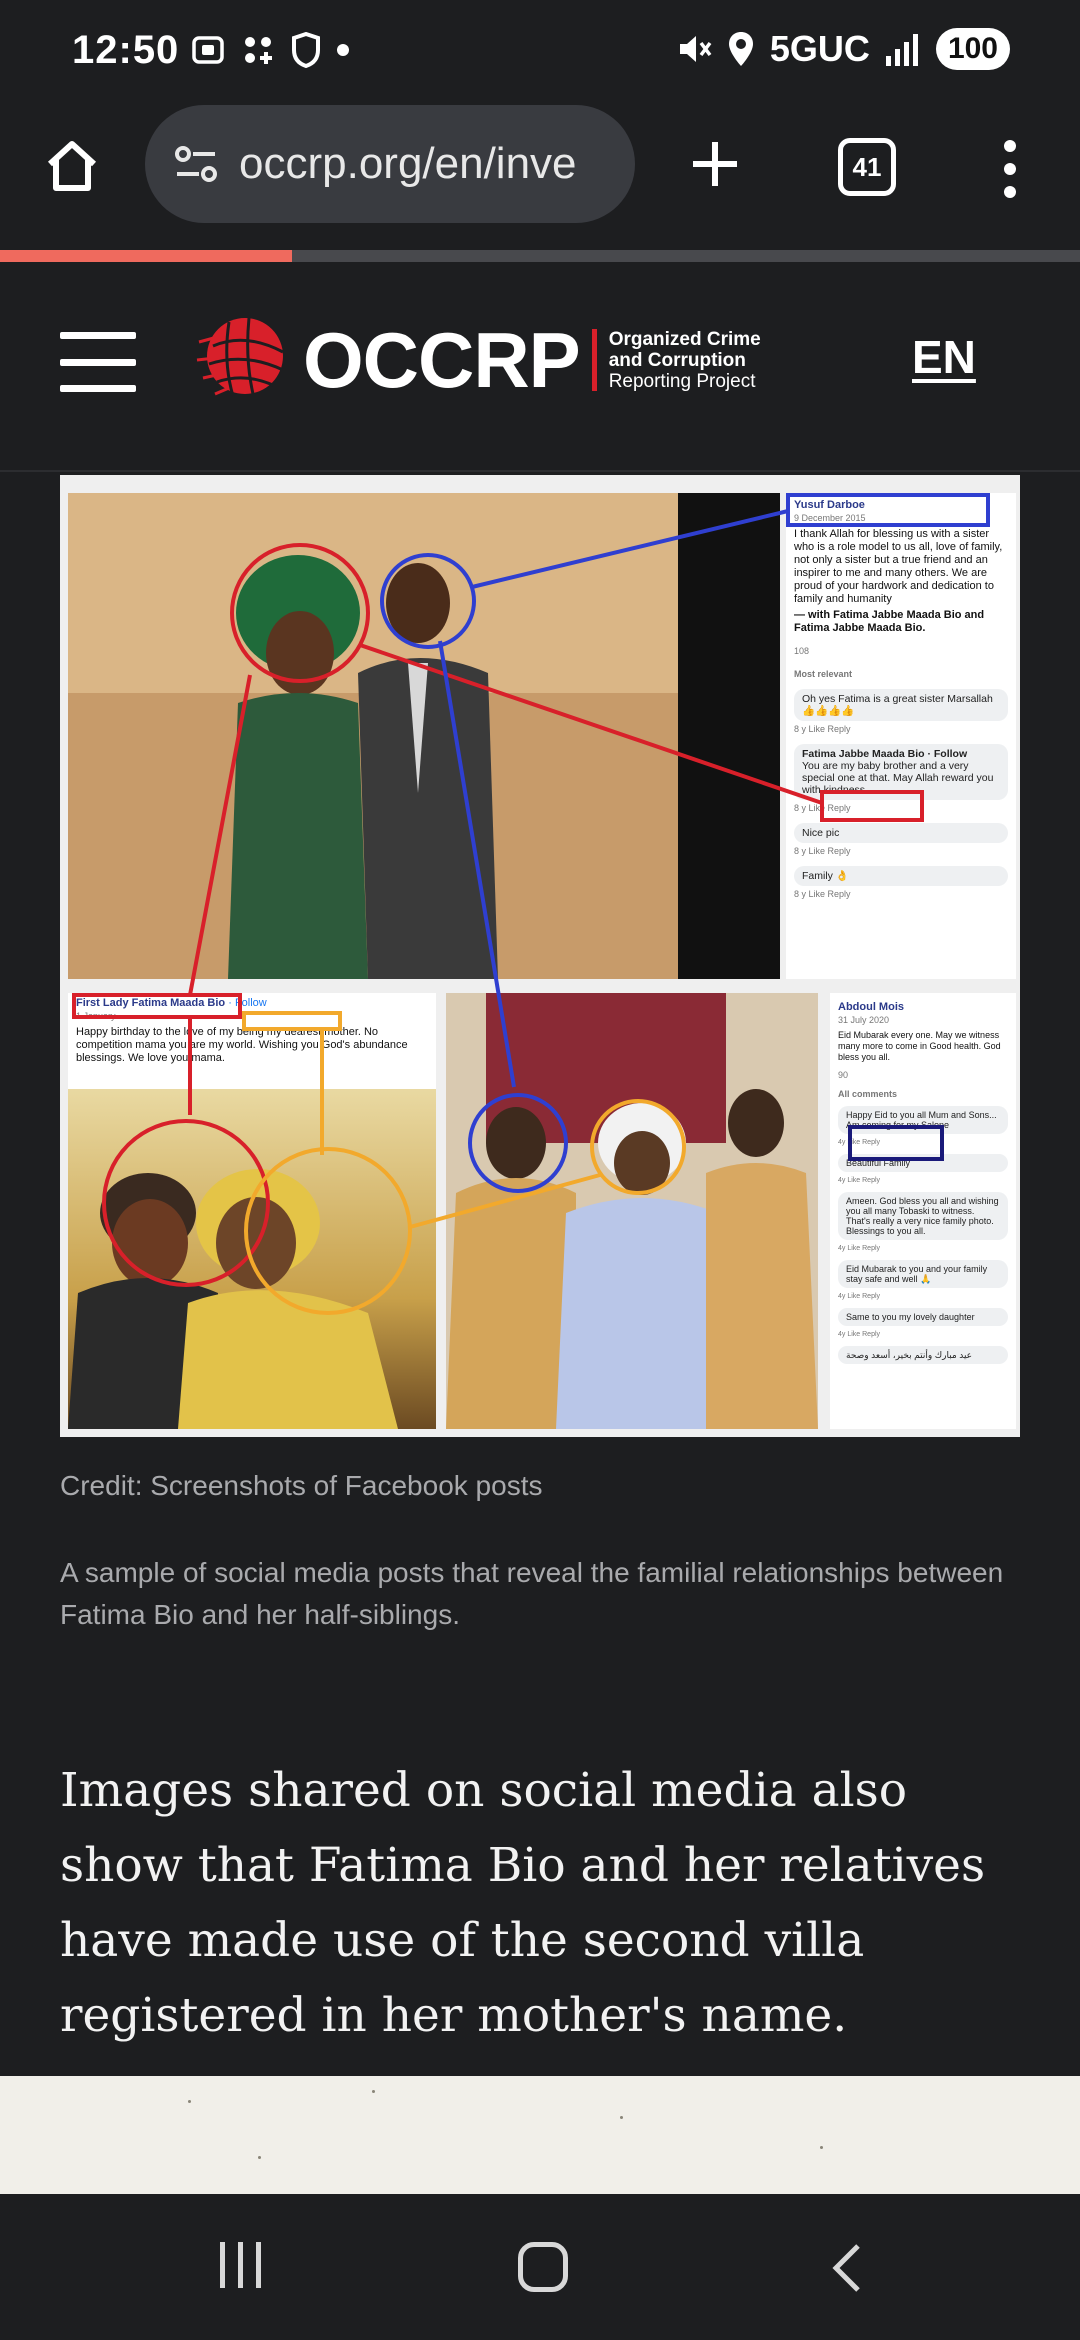 Image resolution: width=1080 pixels, height=2340 pixels. I want to click on back-button, so click(846, 2270).